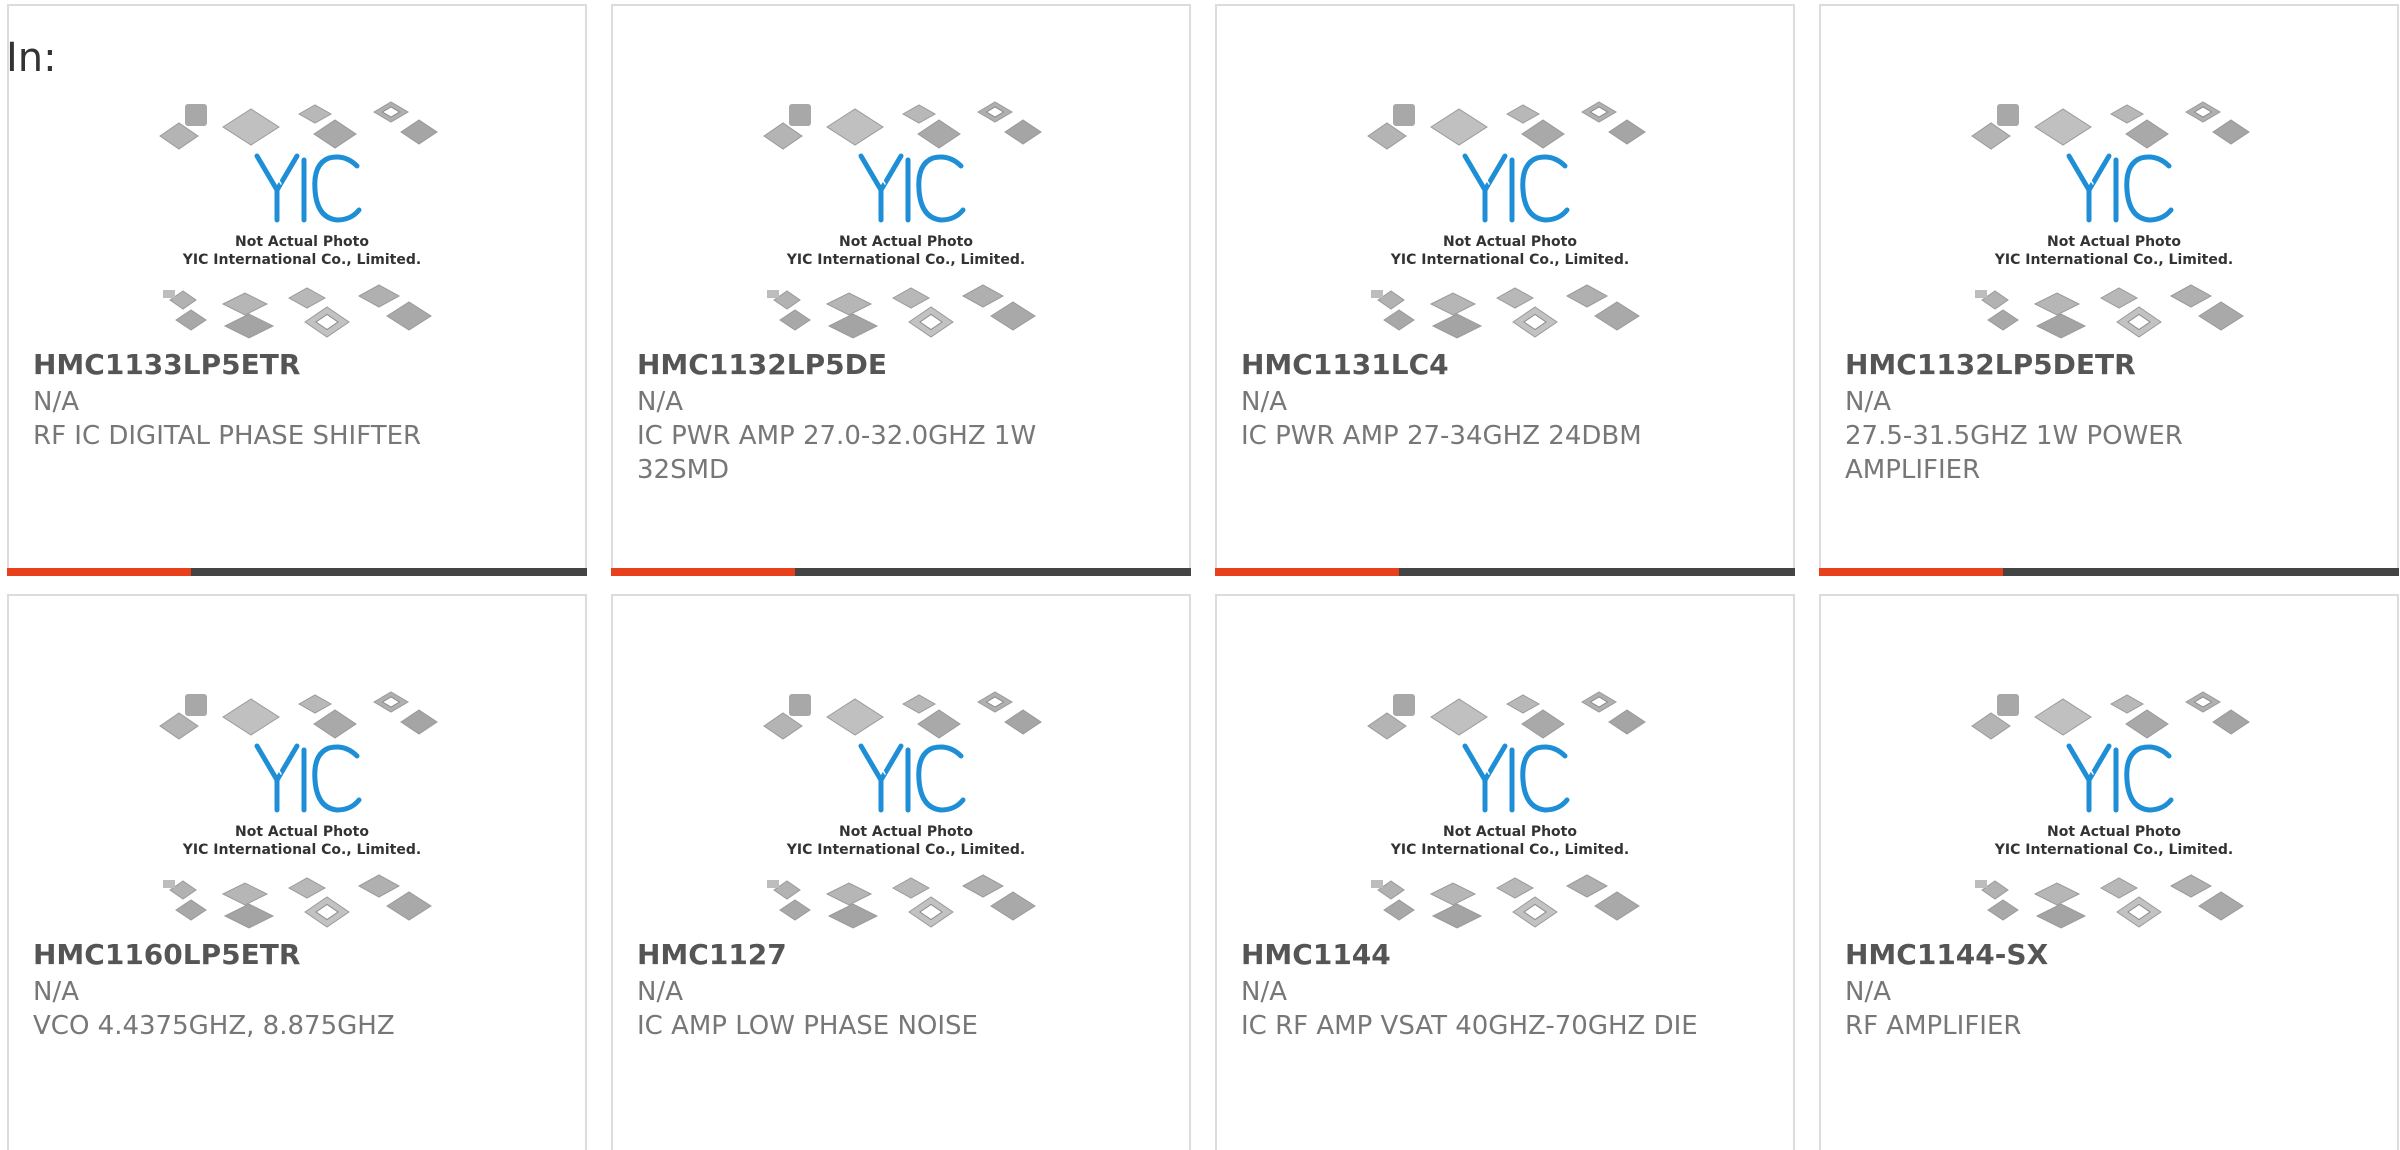  I want to click on in-label: In:, so click(31, 58).